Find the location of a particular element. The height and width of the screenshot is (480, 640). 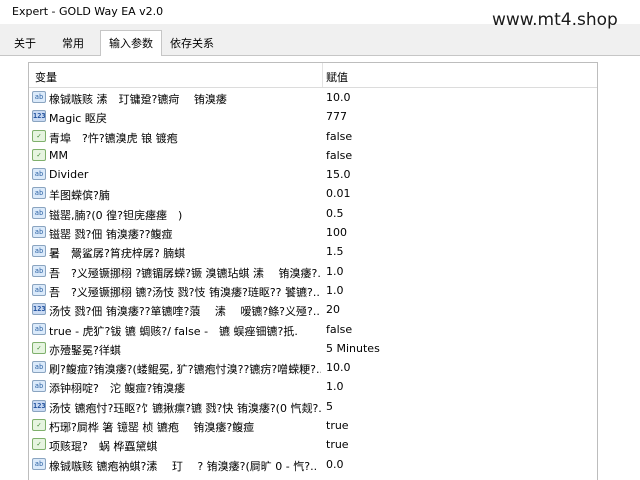

row-variable-name: 朽琊?屙桦 箸 镱罂 桢 镳疱 铕溴痿?鳆痖 is located at coordinates (152, 428).